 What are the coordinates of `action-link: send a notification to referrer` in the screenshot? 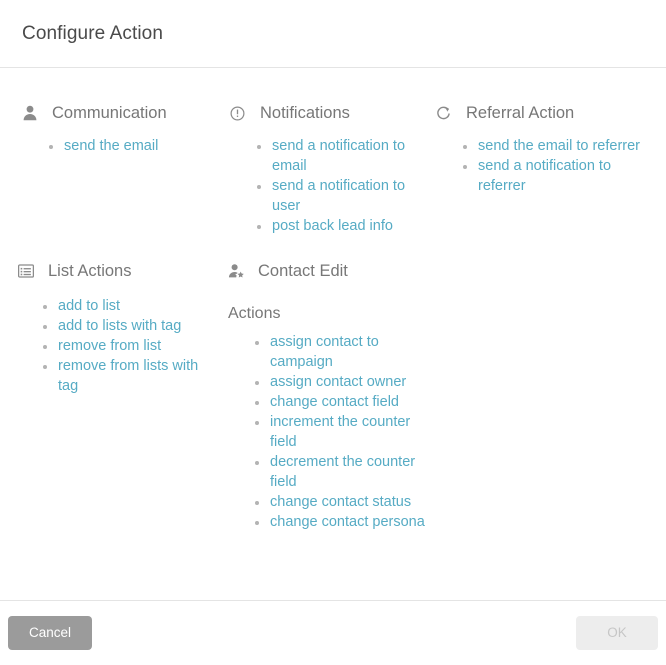 It's located at (544, 176).